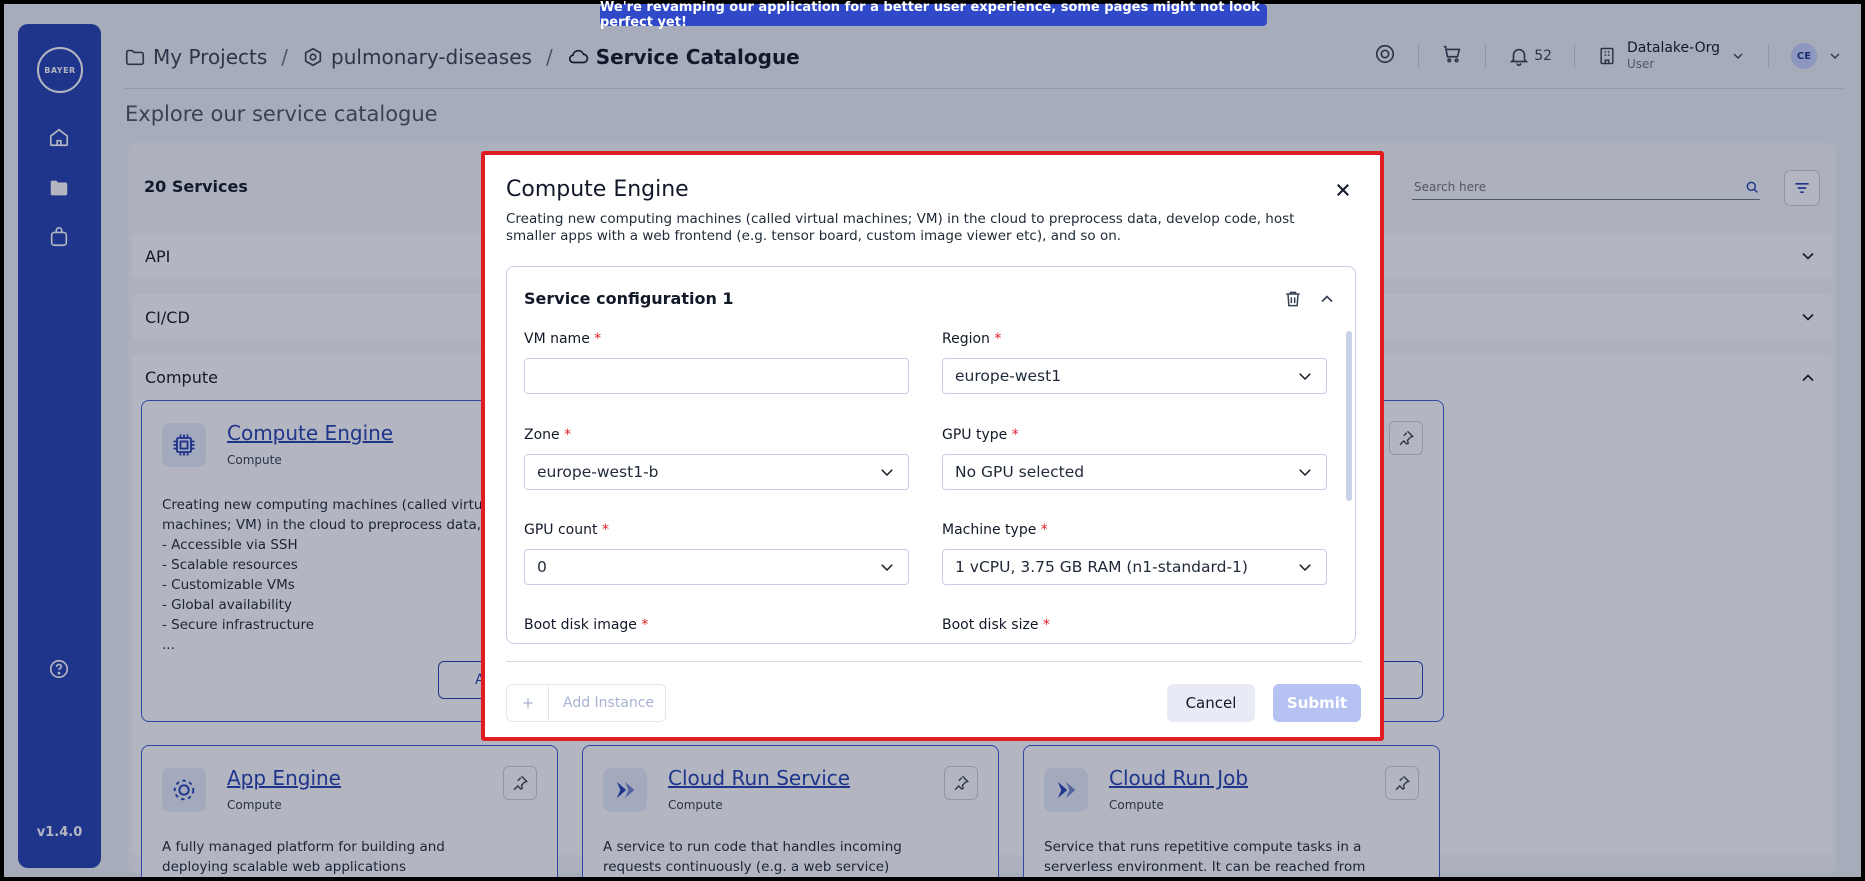 Image resolution: width=1865 pixels, height=881 pixels. I want to click on modal-title: Compute Engine, so click(597, 189).